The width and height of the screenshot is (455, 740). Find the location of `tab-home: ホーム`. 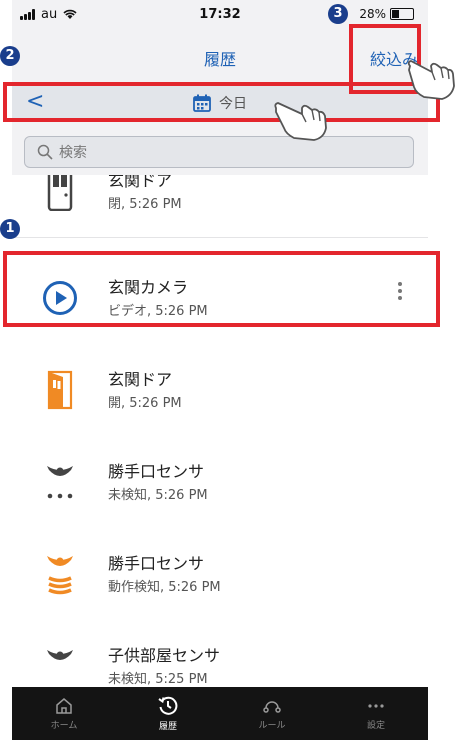

tab-home: ホーム is located at coordinates (64, 713).